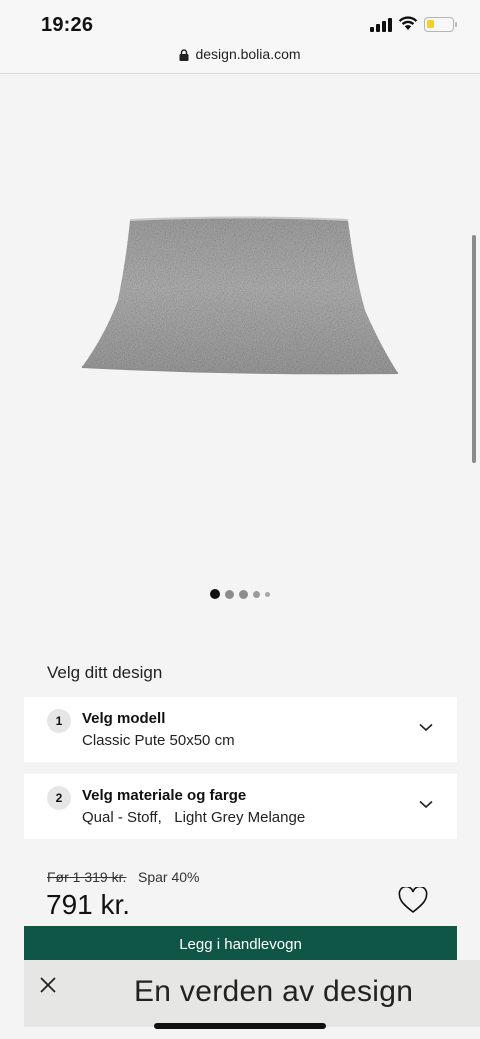 The height and width of the screenshot is (1039, 480). I want to click on step-select-model: 1 Velg modell Classic Pute 50x50 cm, so click(240, 729).